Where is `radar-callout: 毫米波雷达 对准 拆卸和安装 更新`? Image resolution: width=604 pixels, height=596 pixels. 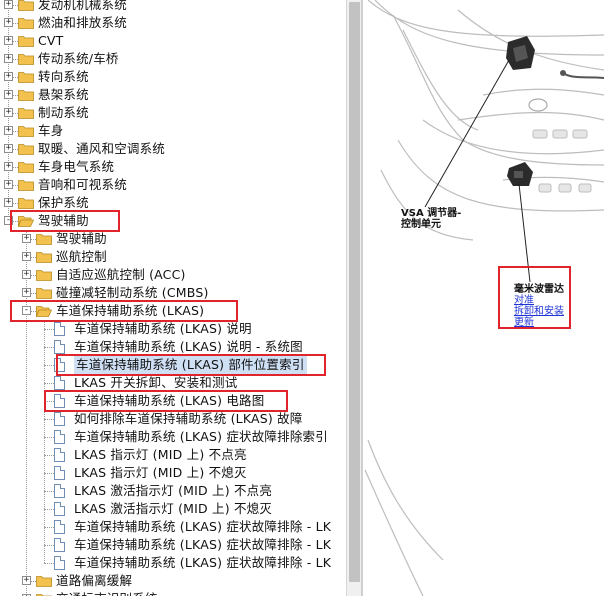 radar-callout: 毫米波雷达 对准 拆卸和安装 更新 is located at coordinates (539, 306).